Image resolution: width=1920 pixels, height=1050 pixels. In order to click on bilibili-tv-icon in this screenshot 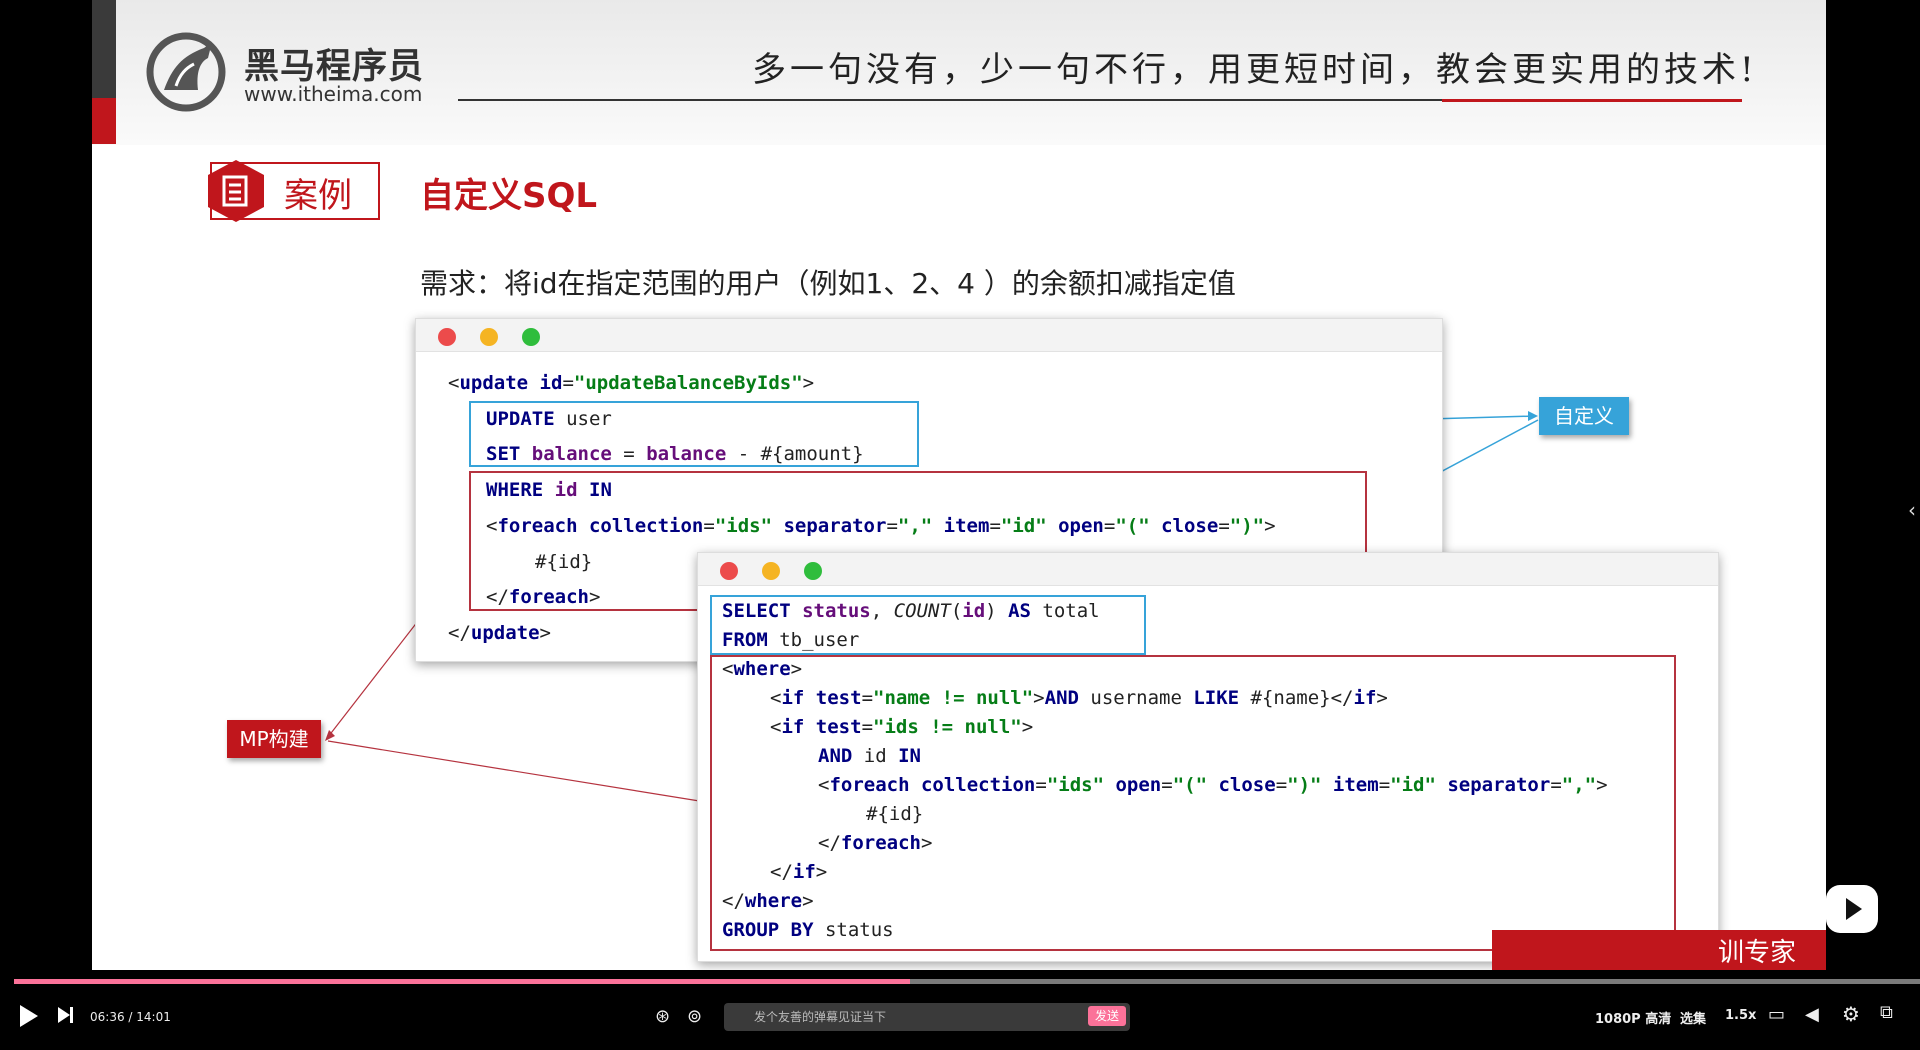, I will do `click(1852, 909)`.